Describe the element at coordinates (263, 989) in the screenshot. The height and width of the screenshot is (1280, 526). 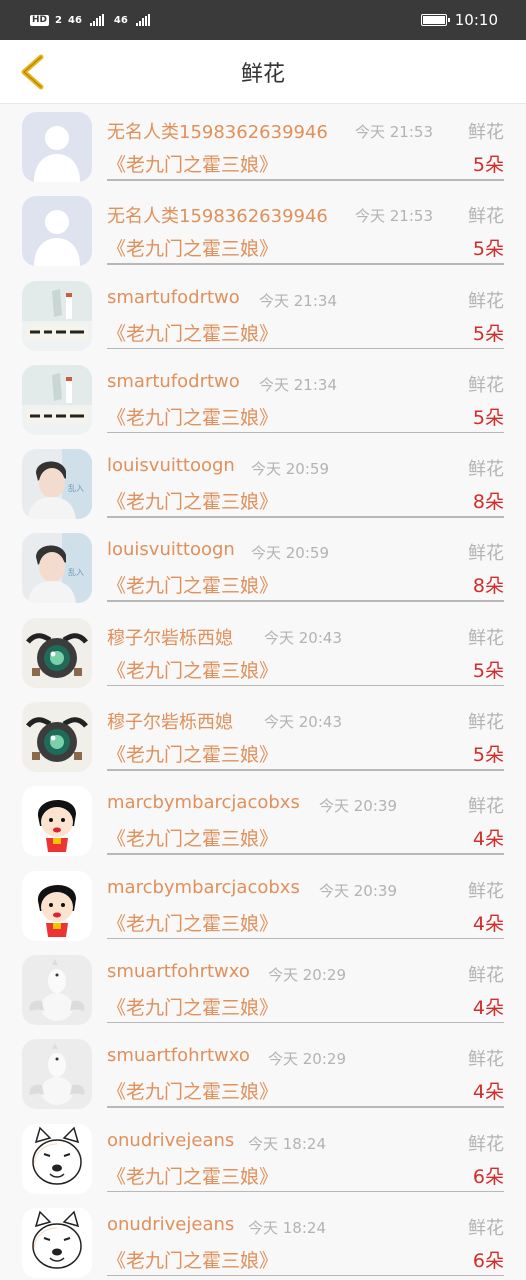
I see `gift-record-row: smuartfohrtwxo 今天 20:29 鲜花 《老九门之霍三娘》 4朵` at that location.